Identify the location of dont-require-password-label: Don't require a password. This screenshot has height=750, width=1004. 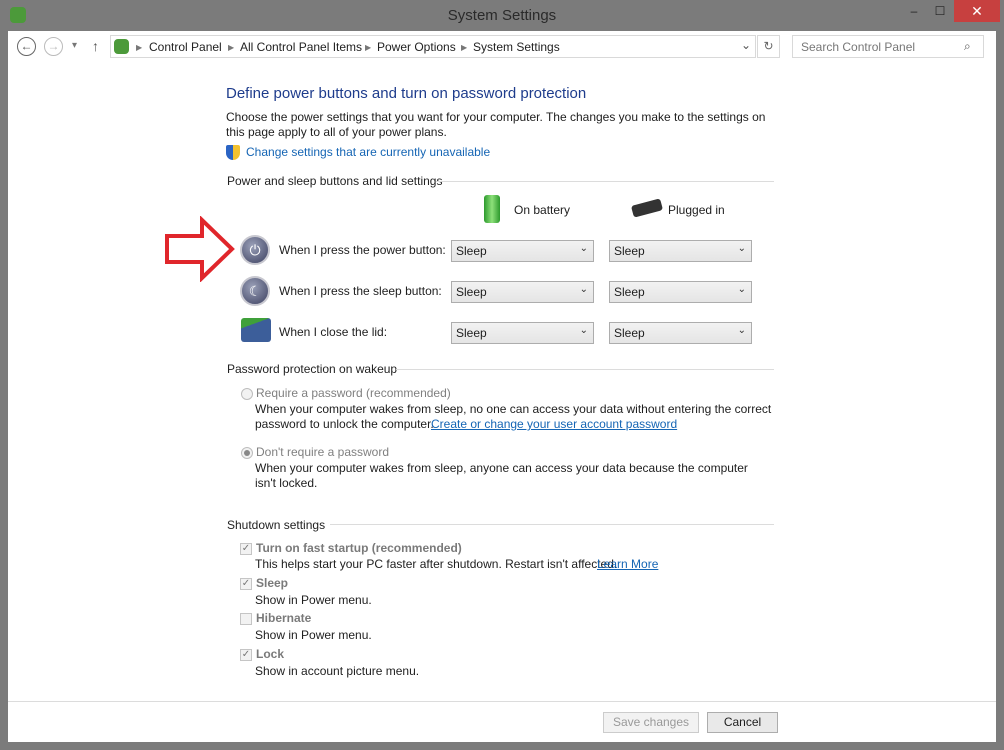
(323, 452).